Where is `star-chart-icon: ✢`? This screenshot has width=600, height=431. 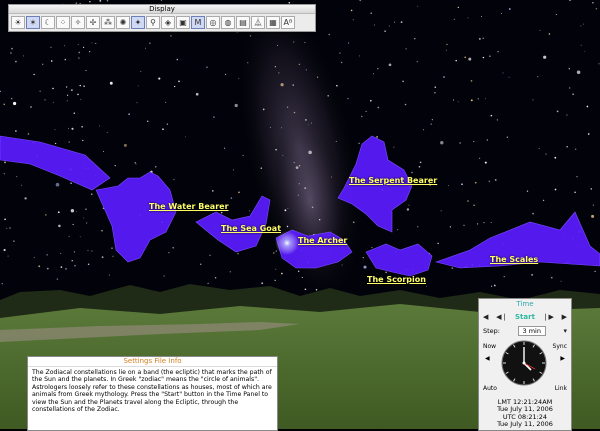
star-chart-icon: ✢ is located at coordinates (93, 22).